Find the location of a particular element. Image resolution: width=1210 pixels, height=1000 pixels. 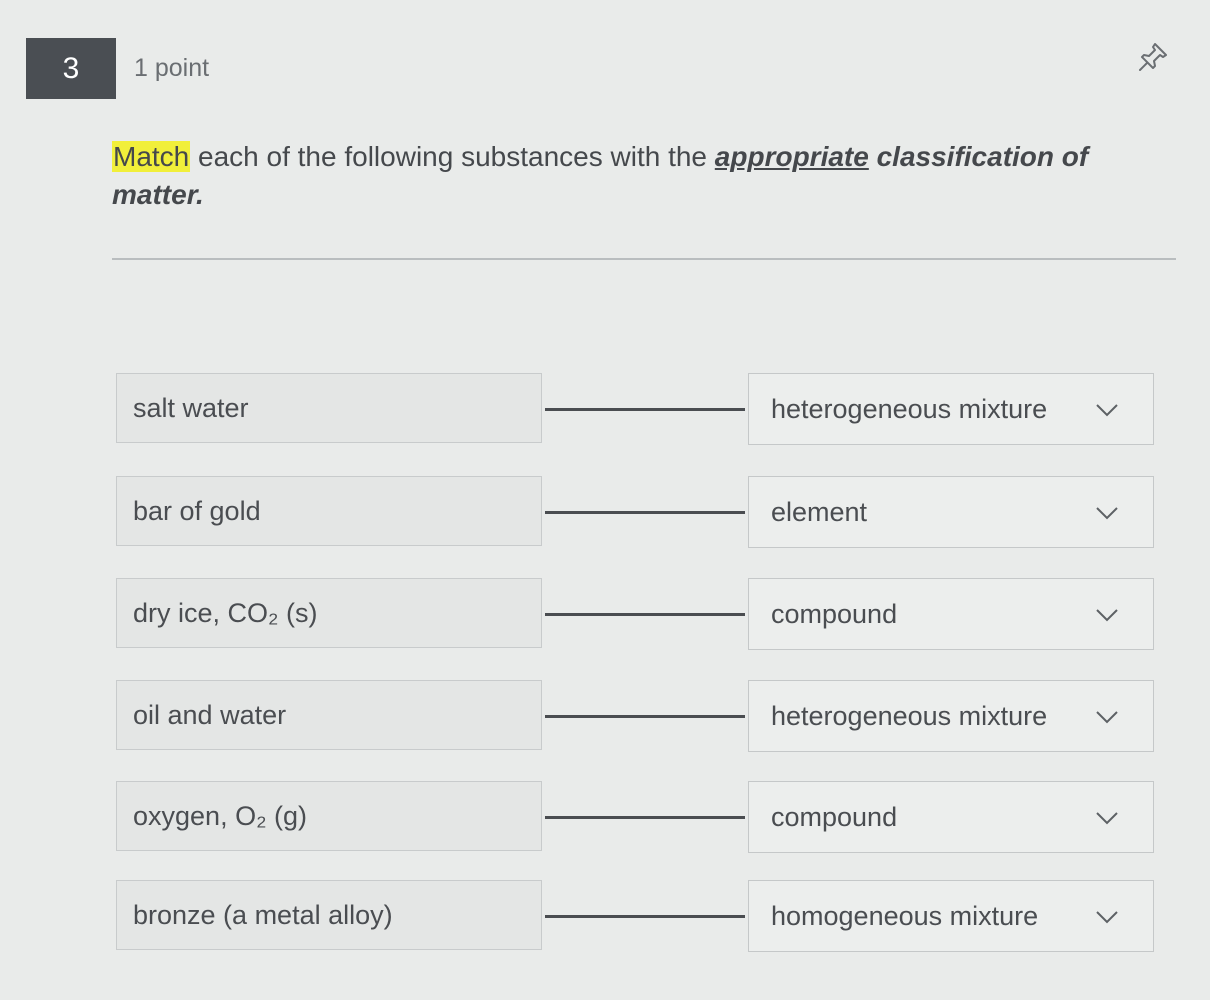

prompt-label: oxygen, O₂ (g) is located at coordinates (220, 815).